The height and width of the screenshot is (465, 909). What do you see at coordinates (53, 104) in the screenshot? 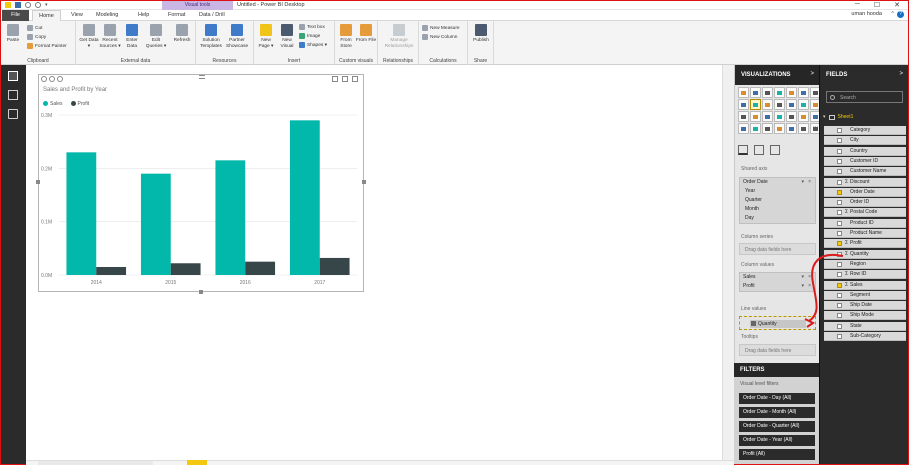
I see `legend-item-sales: Sales` at bounding box center [53, 104].